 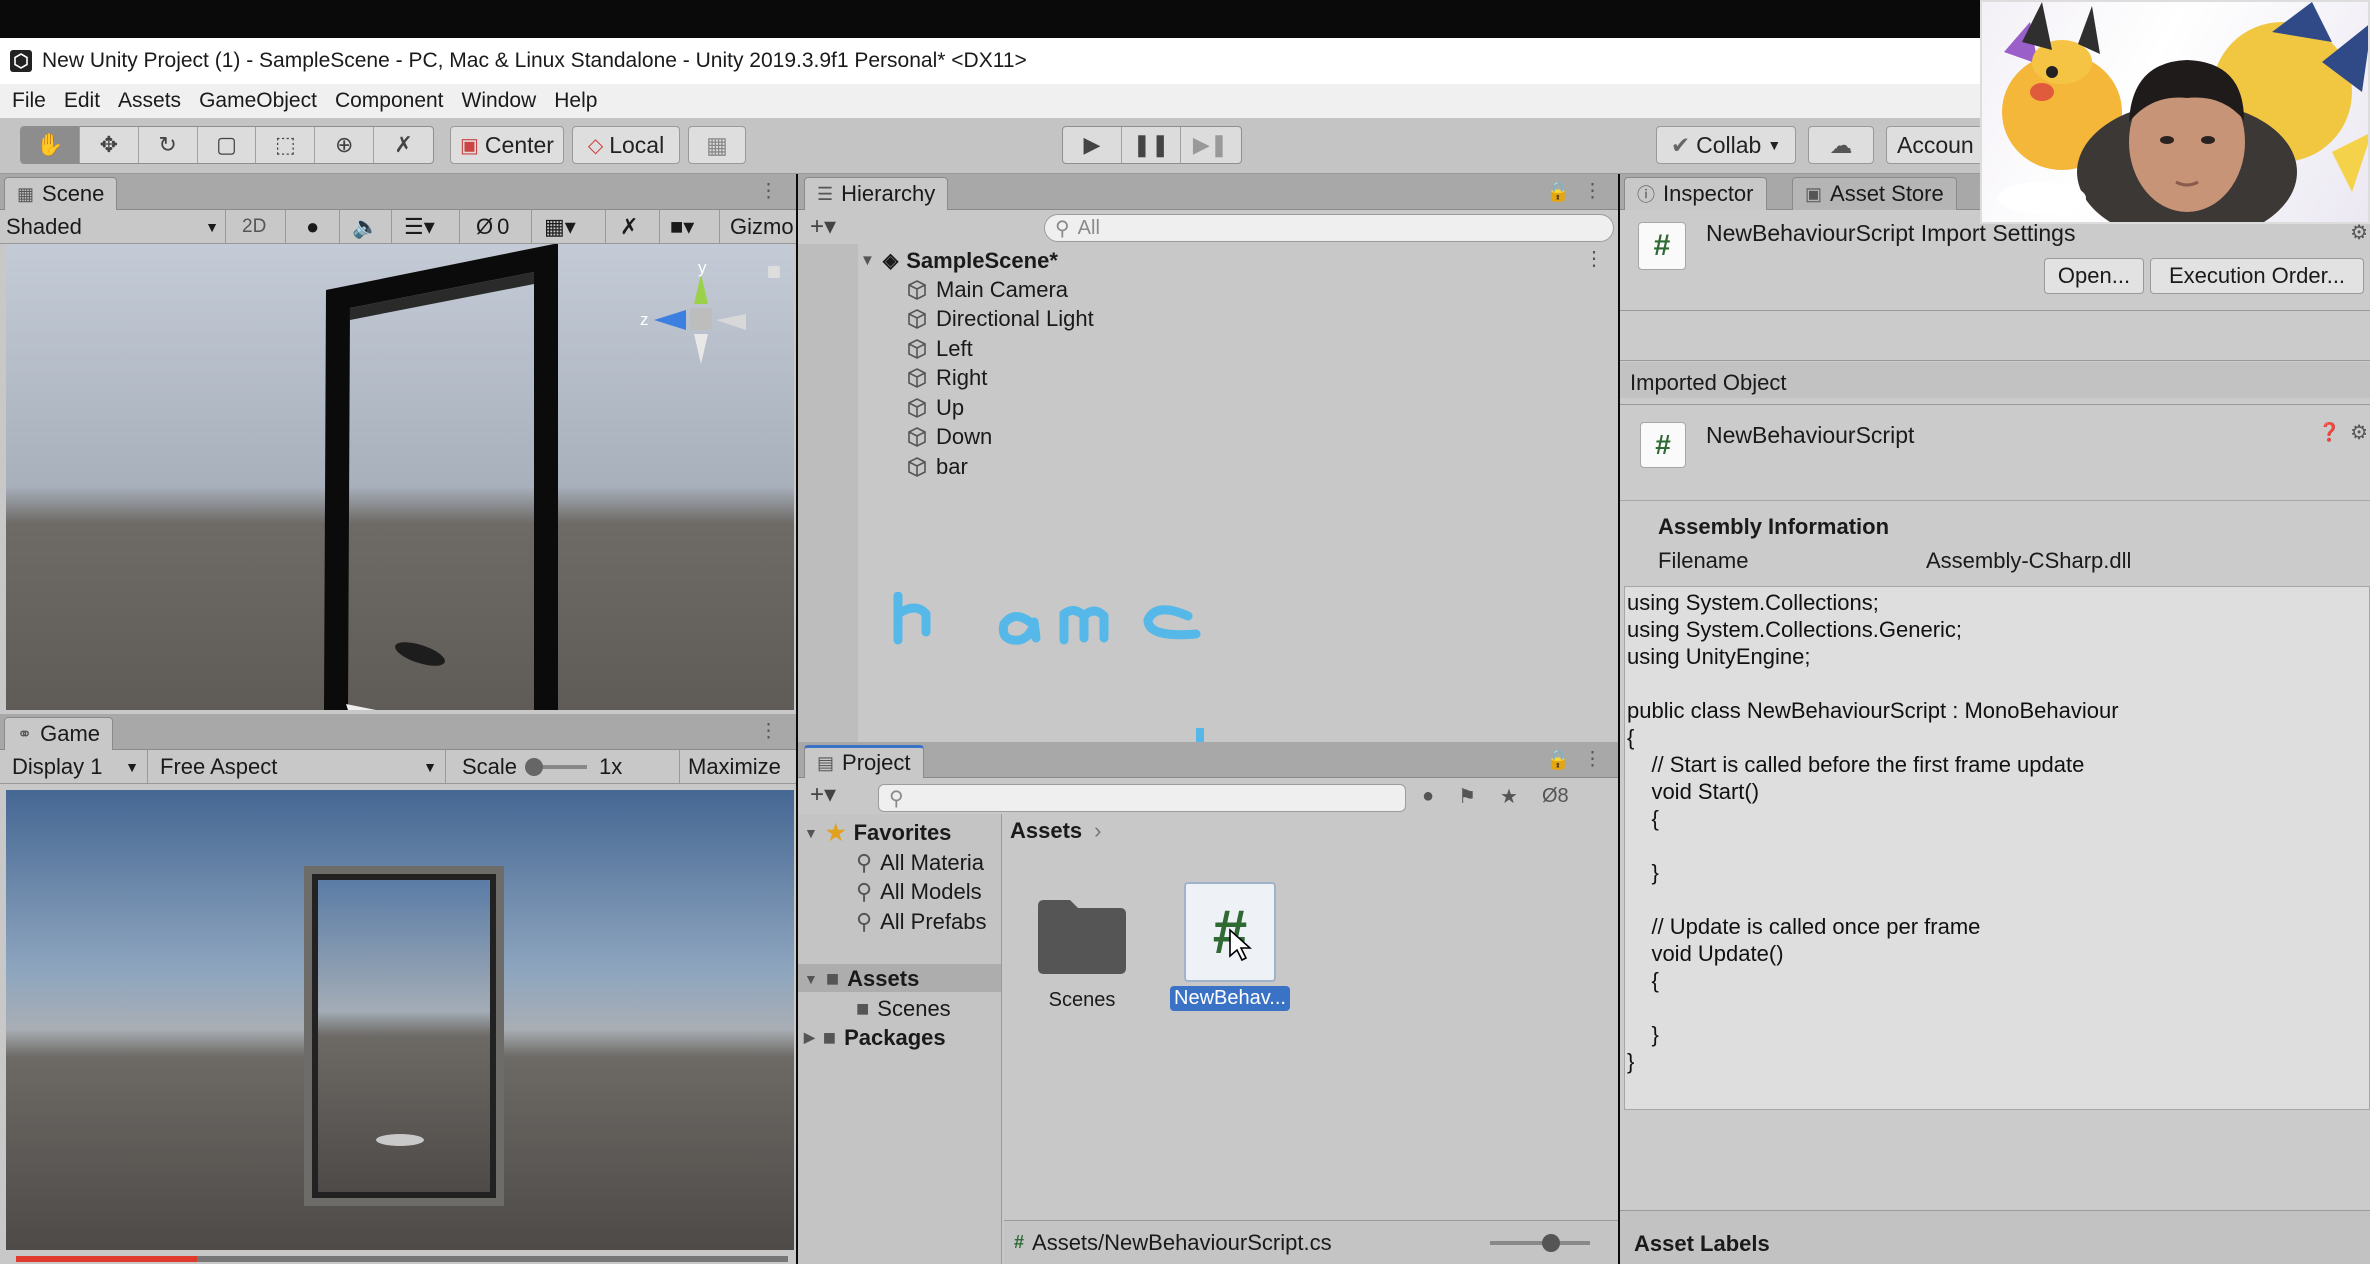 I want to click on store-icon: ▣, so click(x=1814, y=193).